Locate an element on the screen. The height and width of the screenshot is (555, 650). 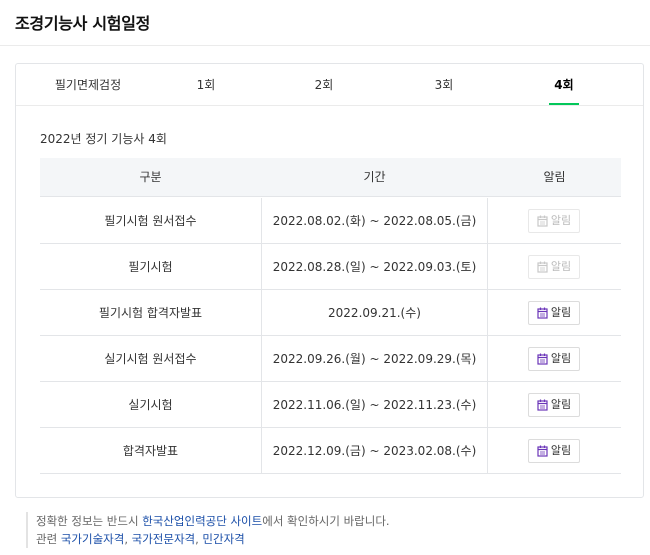
tab-round-2: 2회 is located at coordinates (324, 85).